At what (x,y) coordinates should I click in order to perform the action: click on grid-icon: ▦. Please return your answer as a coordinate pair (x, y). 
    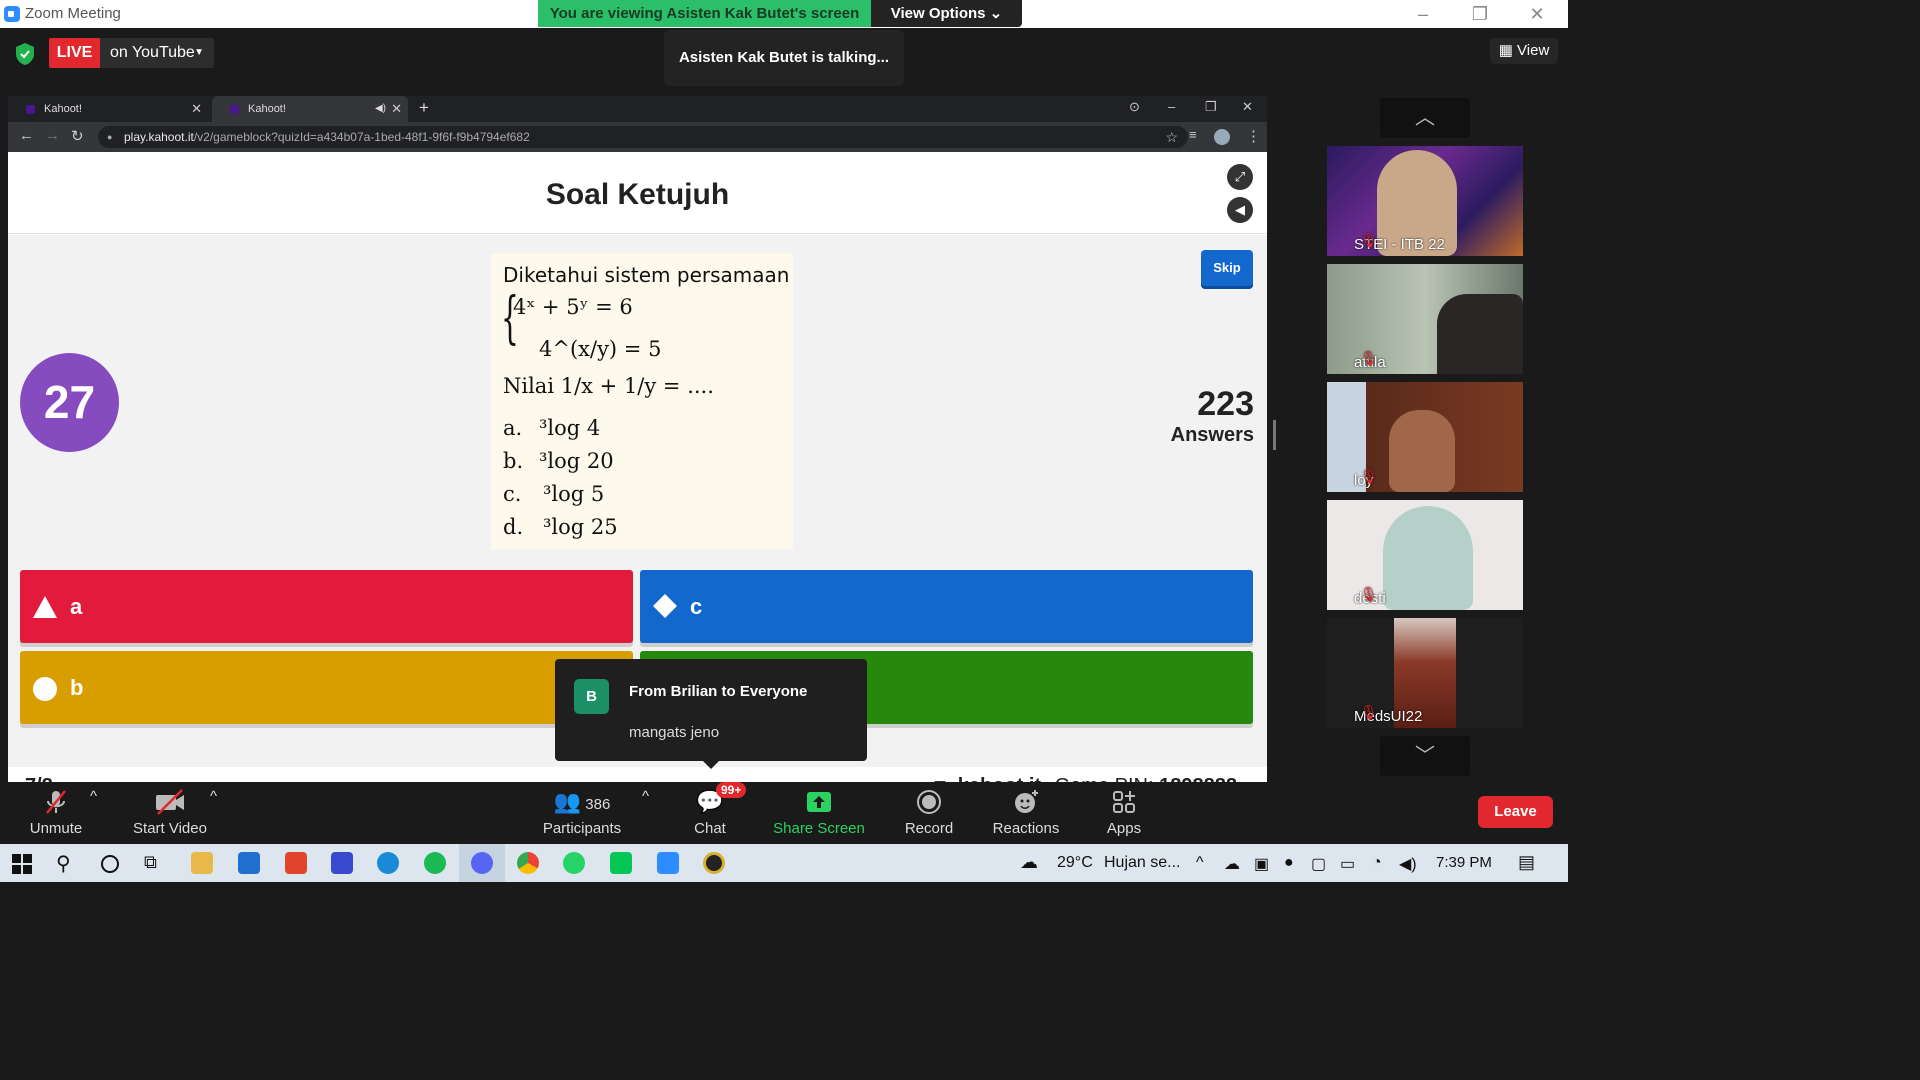
    Looking at the image, I should click on (1505, 50).